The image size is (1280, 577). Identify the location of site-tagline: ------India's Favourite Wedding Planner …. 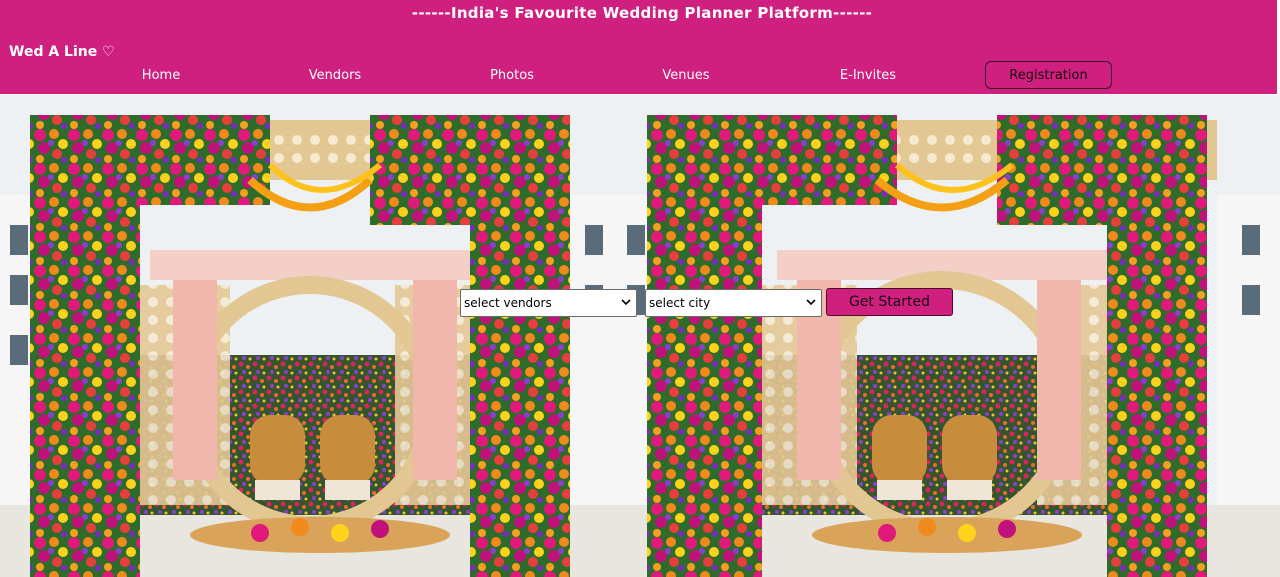
(642, 13).